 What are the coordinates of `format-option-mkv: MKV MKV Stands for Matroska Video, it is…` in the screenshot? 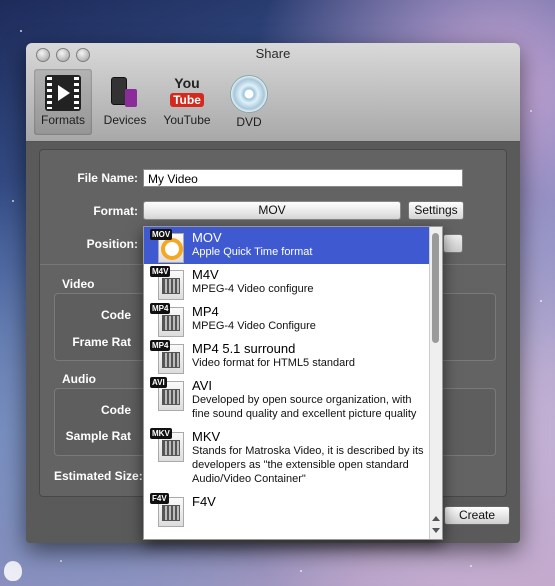 It's located at (286, 458).